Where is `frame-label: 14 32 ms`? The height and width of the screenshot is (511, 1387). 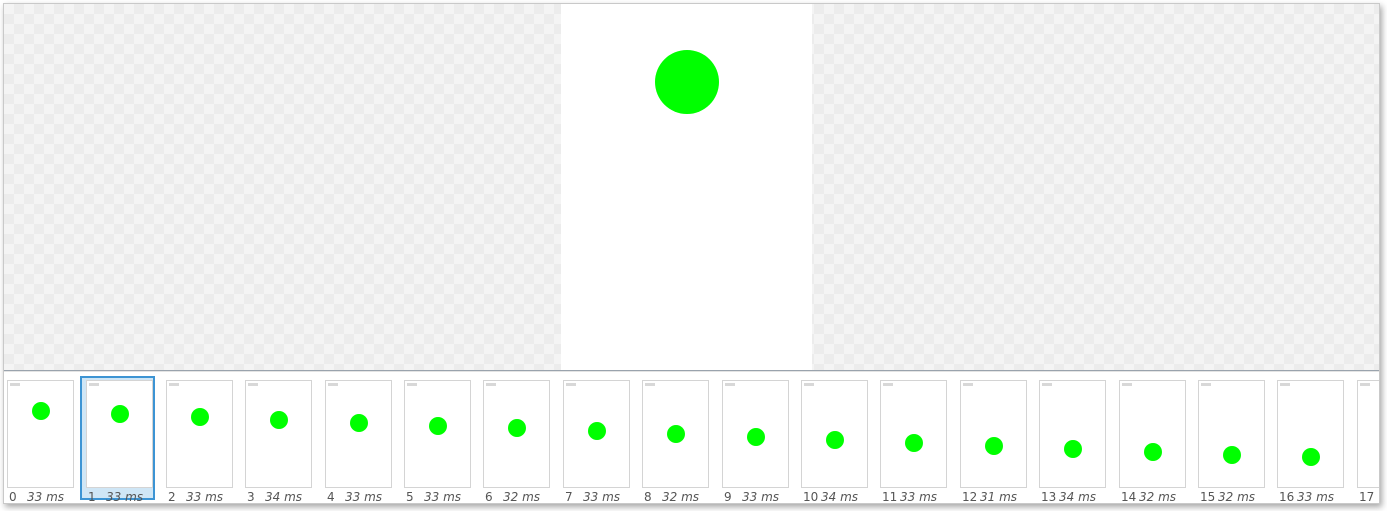 frame-label: 14 32 ms is located at coordinates (1149, 497).